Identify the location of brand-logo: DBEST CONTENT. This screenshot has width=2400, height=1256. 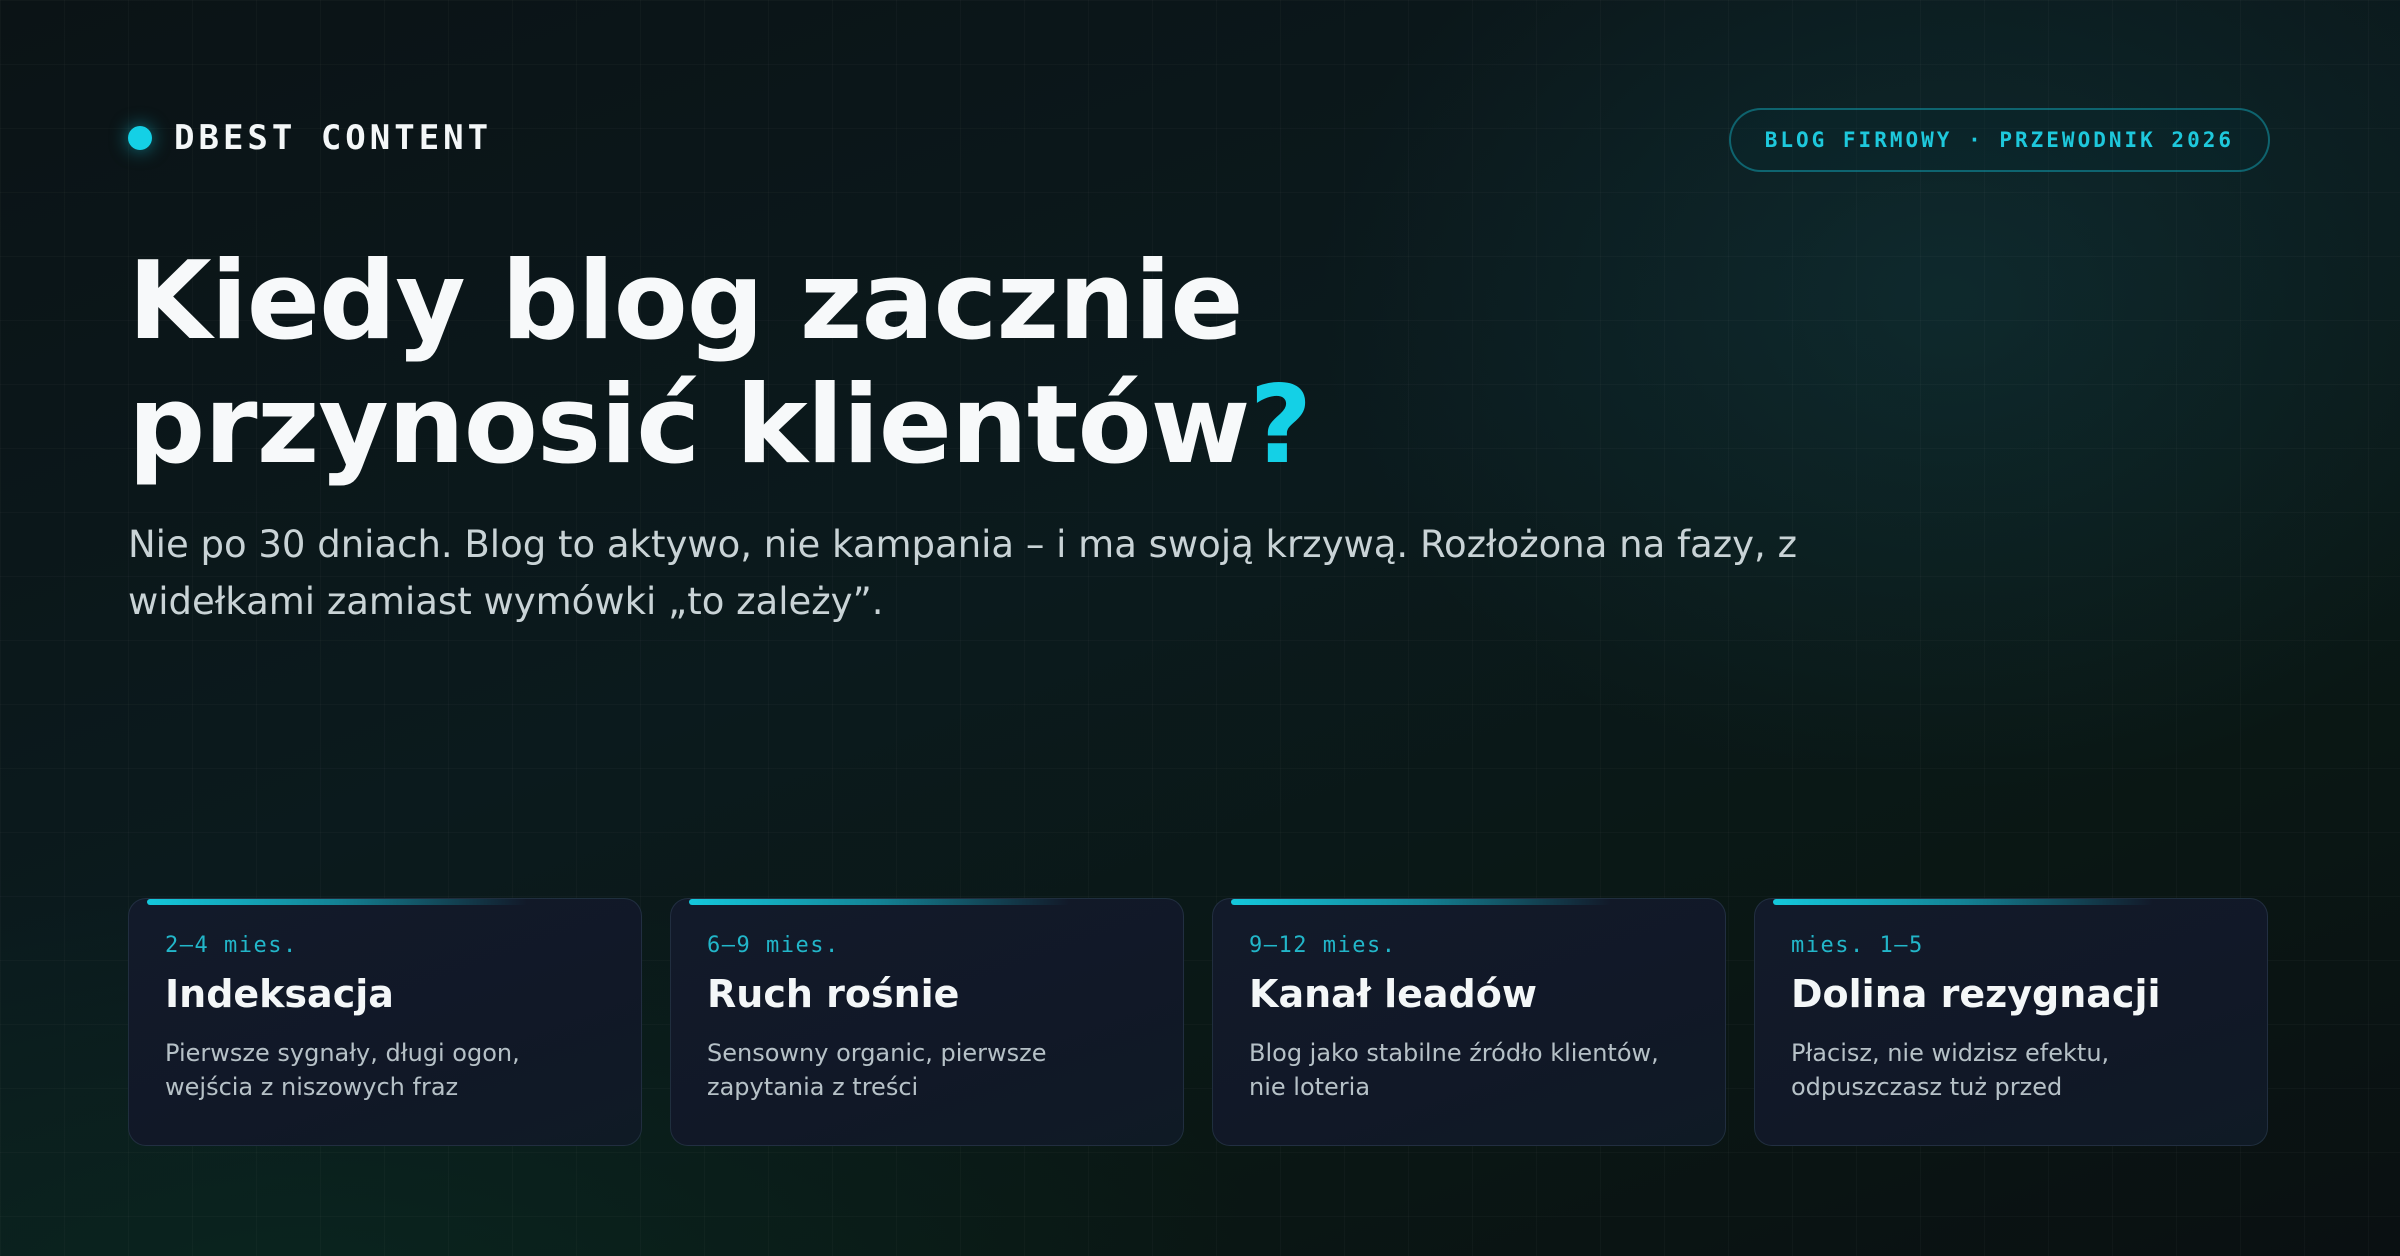
(310, 138).